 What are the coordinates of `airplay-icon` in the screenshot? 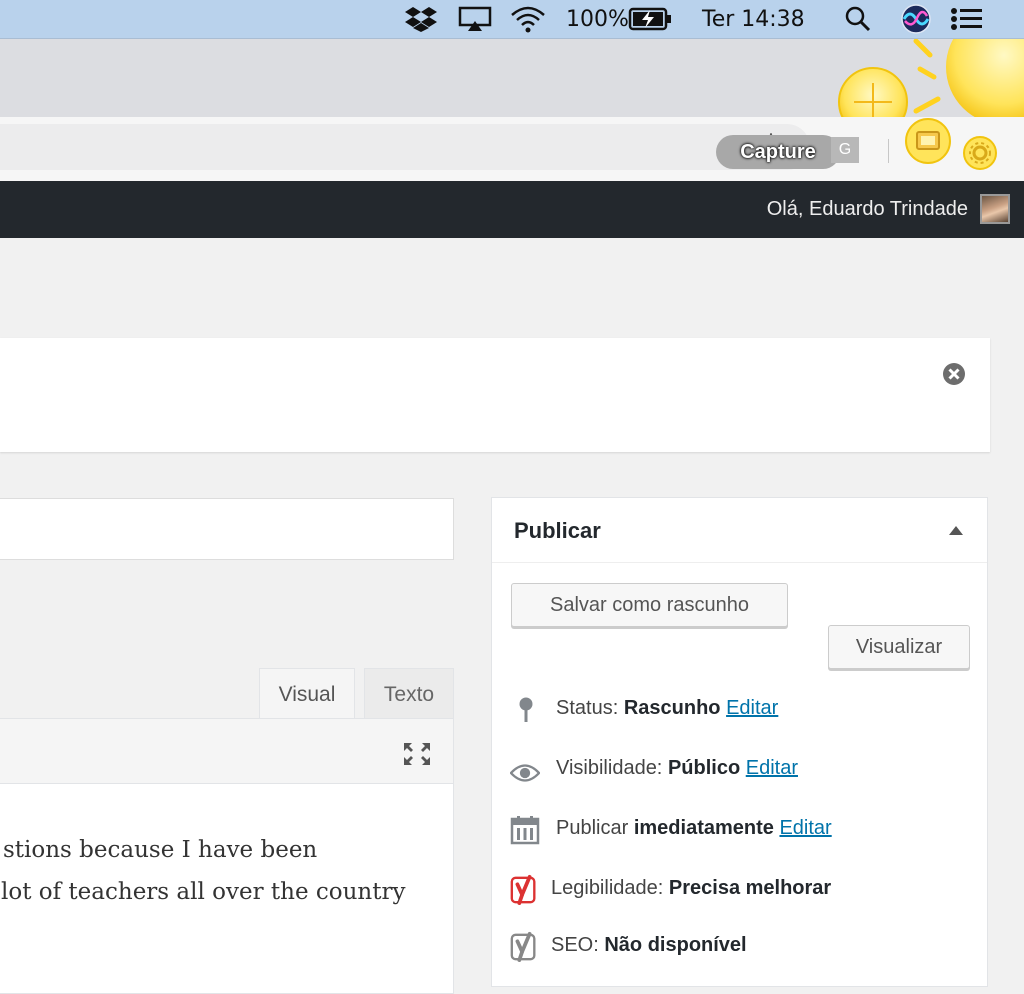 It's located at (475, 19).